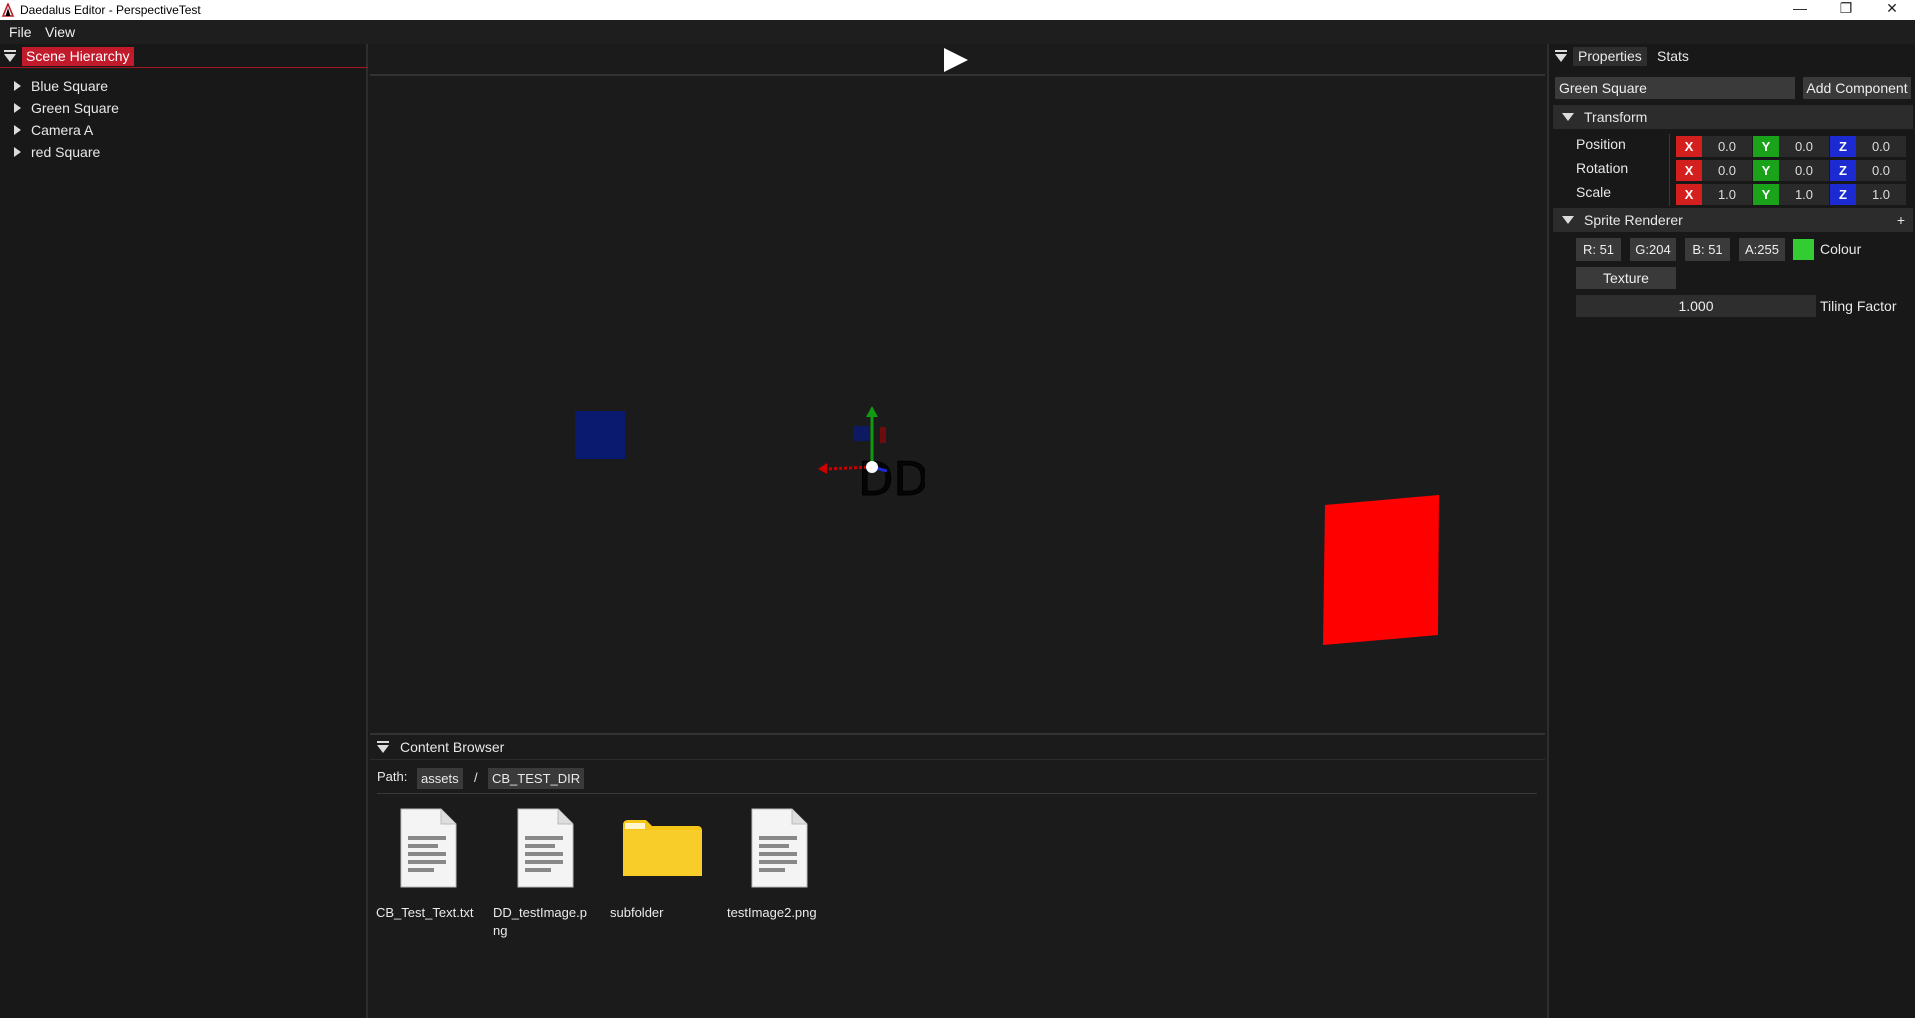 The width and height of the screenshot is (1915, 1018). What do you see at coordinates (1675, 88) in the screenshot?
I see `entity-name-input: Green Square` at bounding box center [1675, 88].